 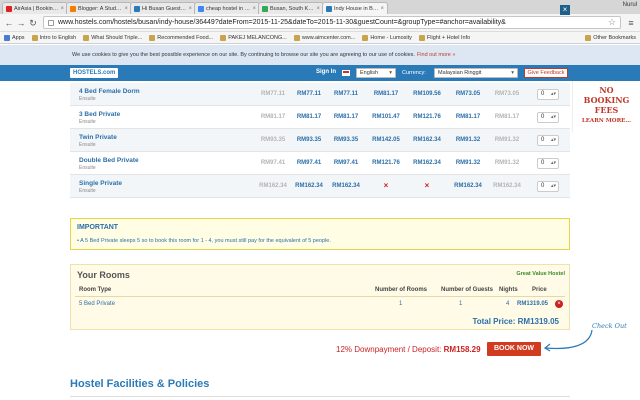 What do you see at coordinates (468, 94) in the screenshot?
I see `nightly-price: RM73.05` at bounding box center [468, 94].